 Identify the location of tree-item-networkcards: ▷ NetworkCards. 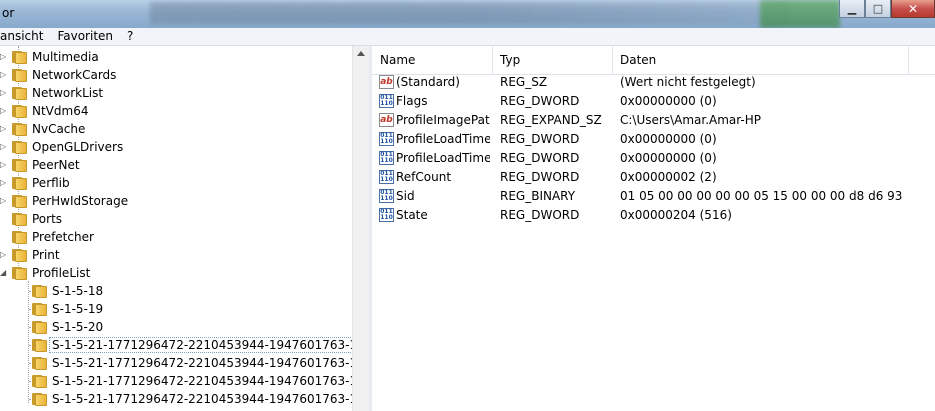
(58, 75).